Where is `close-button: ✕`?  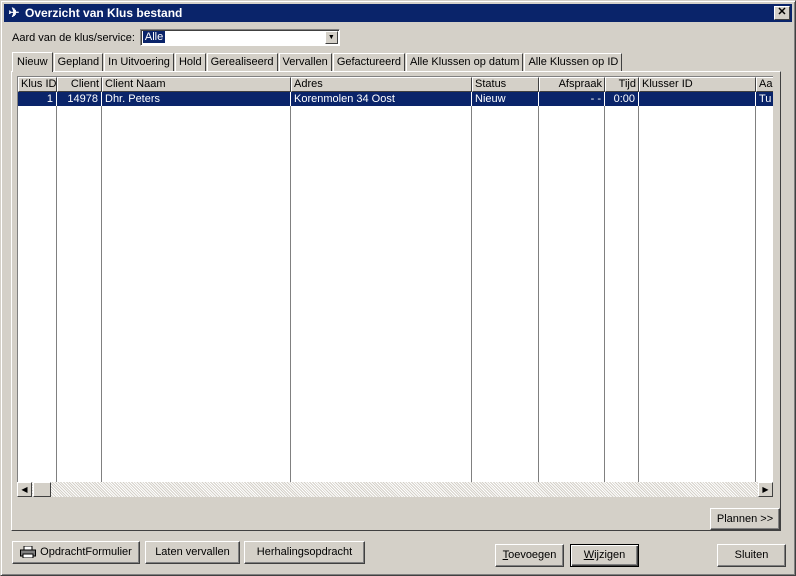
close-button: ✕ is located at coordinates (782, 13).